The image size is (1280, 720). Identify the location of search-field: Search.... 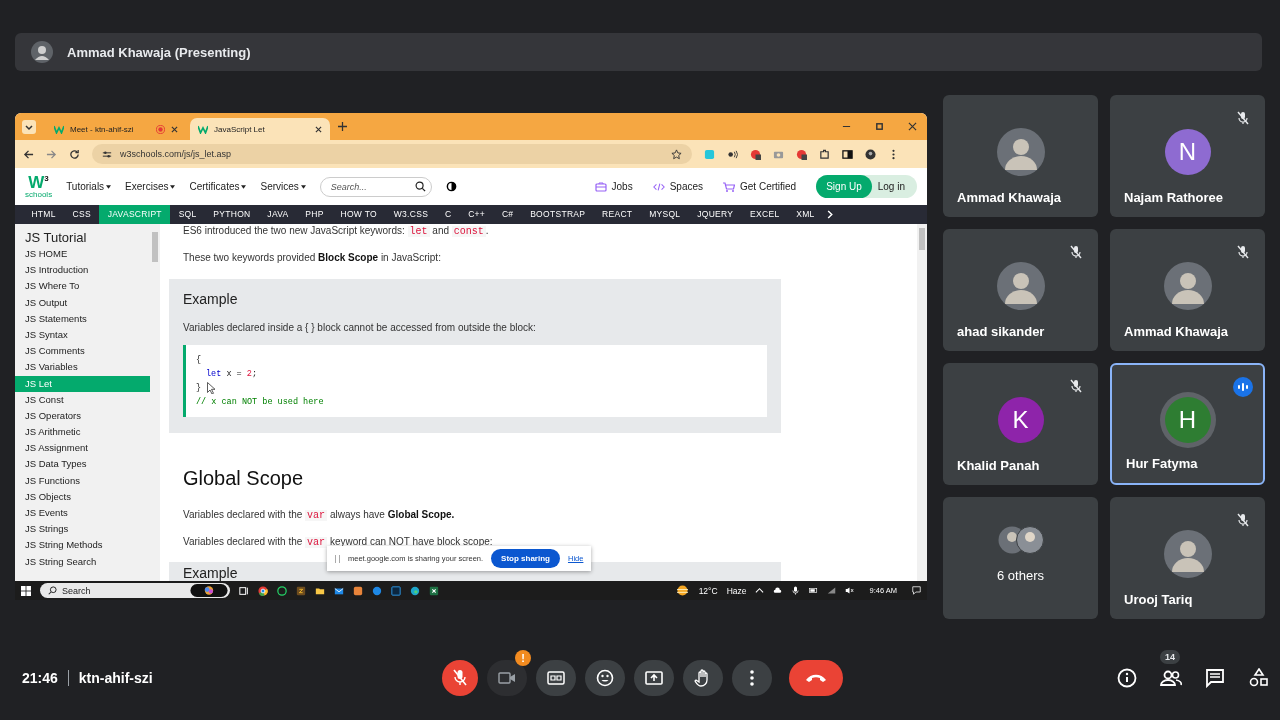
(375, 186).